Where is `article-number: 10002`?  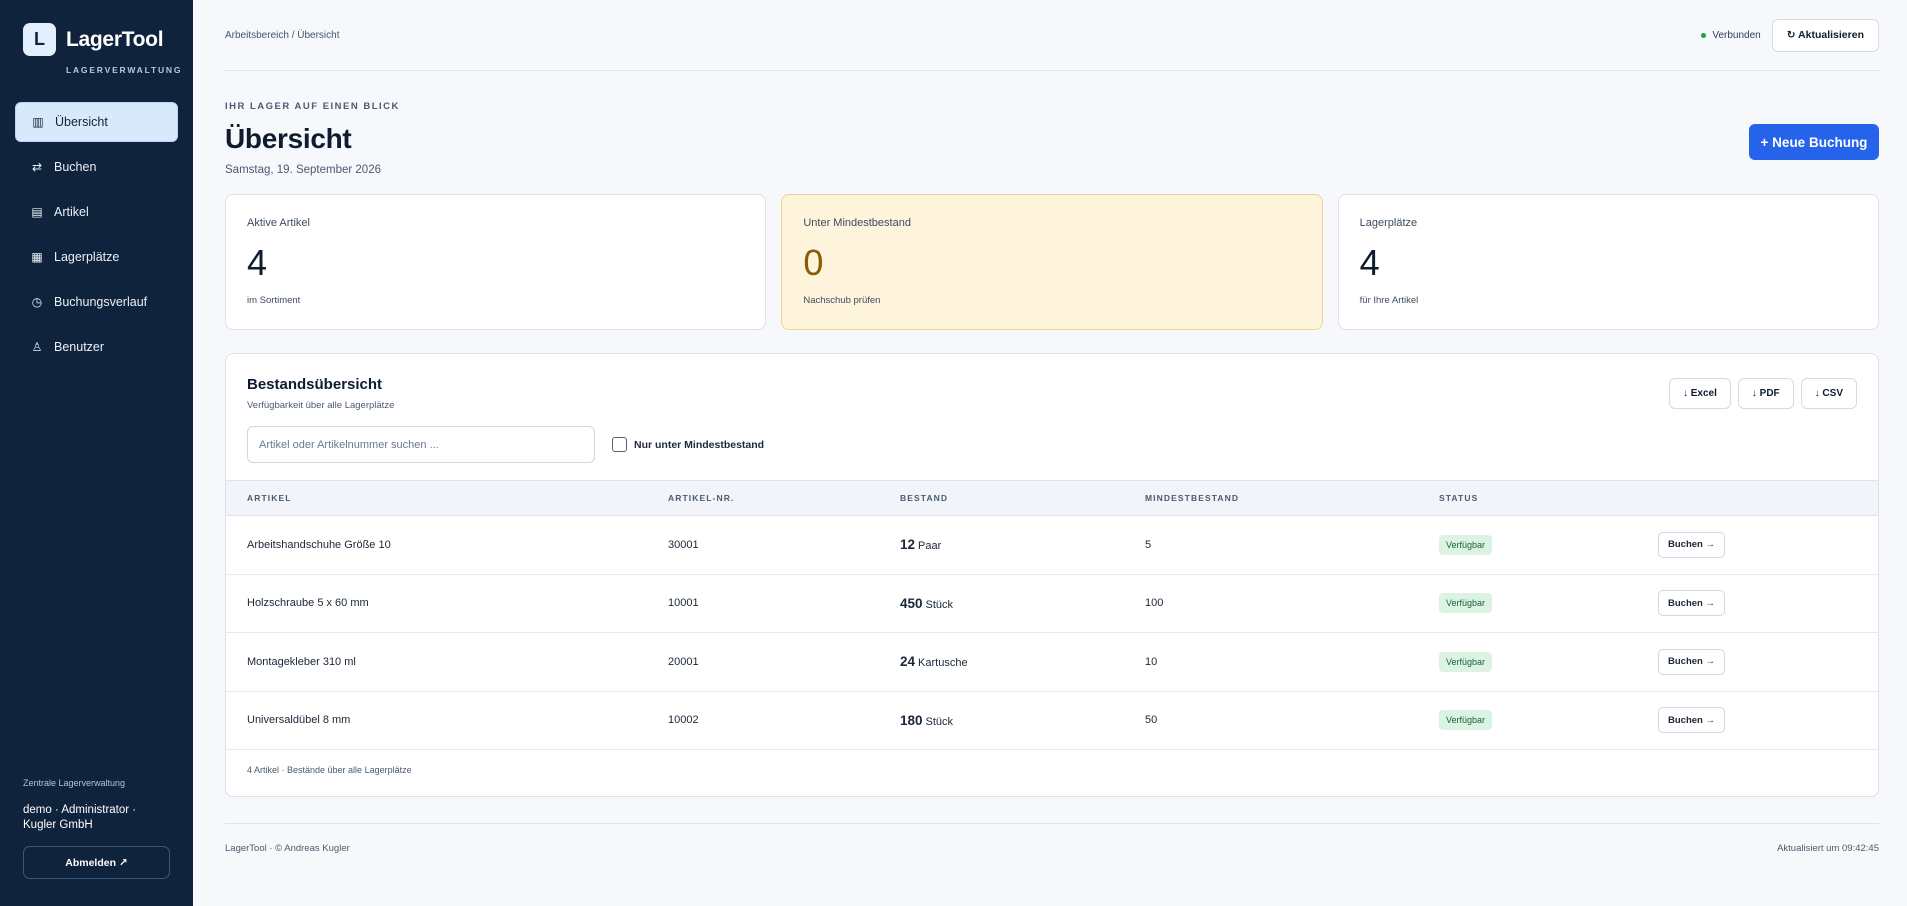
article-number: 10002 is located at coordinates (683, 720).